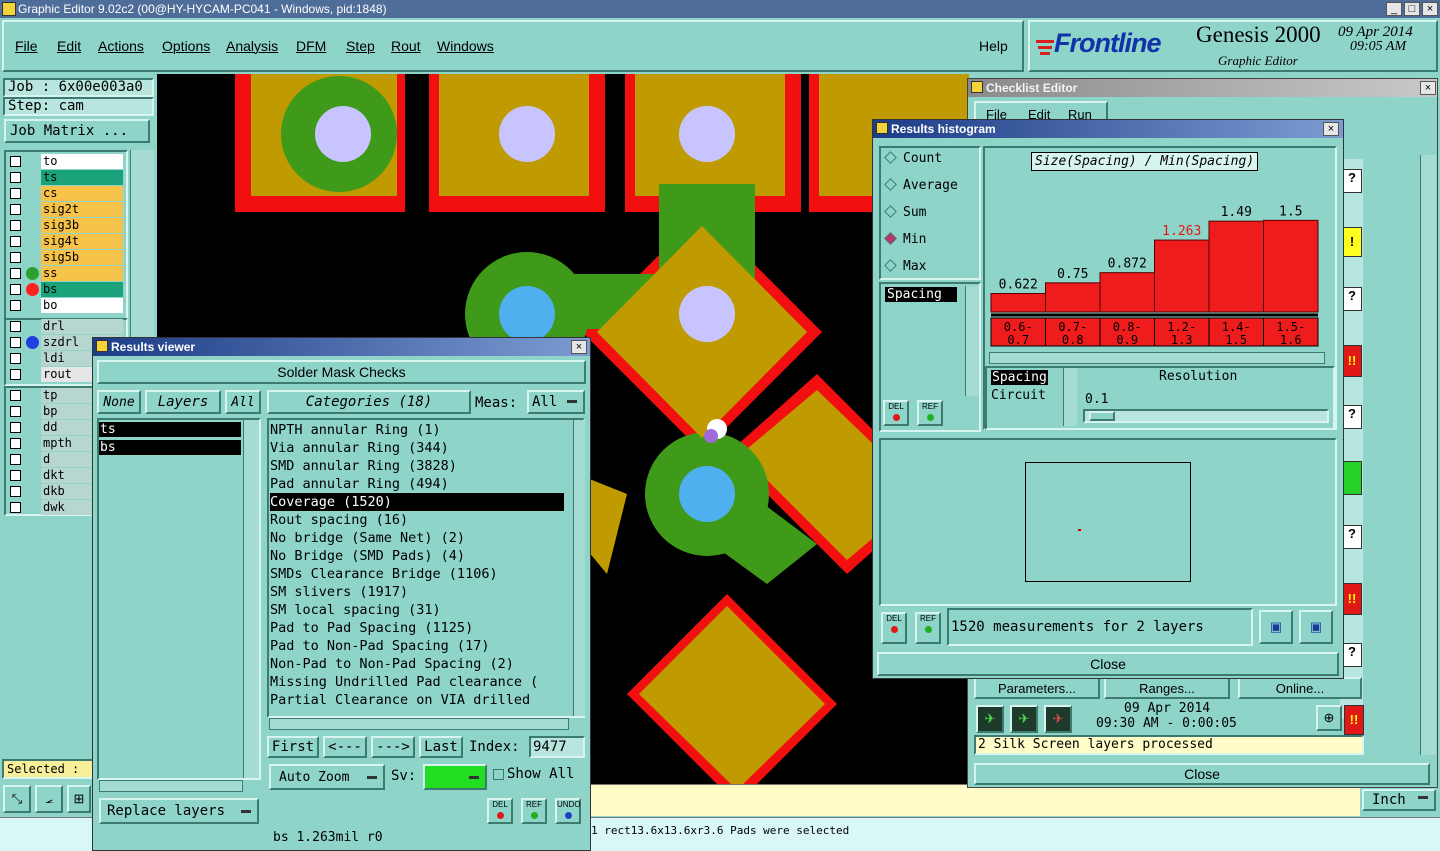 The width and height of the screenshot is (1440, 851). Describe the element at coordinates (1019, 377) in the screenshot. I see `group-spacing: Spacing` at that location.